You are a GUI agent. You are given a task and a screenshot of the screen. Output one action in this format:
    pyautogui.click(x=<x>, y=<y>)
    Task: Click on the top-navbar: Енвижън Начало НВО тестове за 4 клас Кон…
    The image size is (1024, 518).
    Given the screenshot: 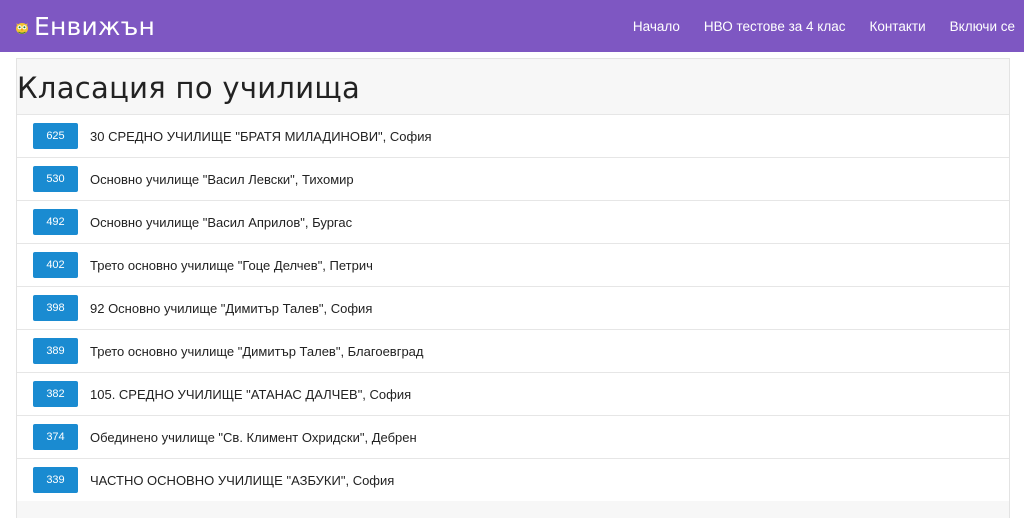 What is the action you would take?
    pyautogui.click(x=512, y=26)
    